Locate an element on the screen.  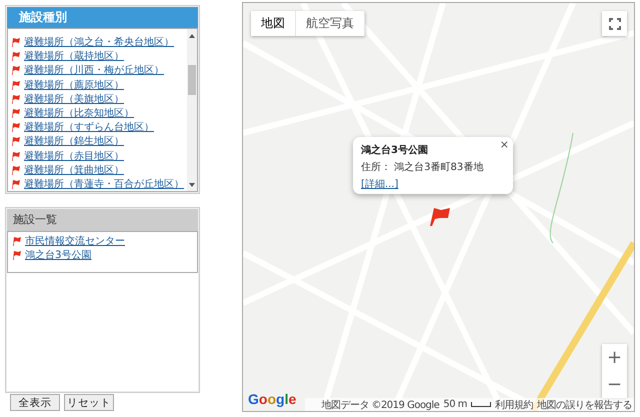
fullscreen-button is located at coordinates (614, 23).